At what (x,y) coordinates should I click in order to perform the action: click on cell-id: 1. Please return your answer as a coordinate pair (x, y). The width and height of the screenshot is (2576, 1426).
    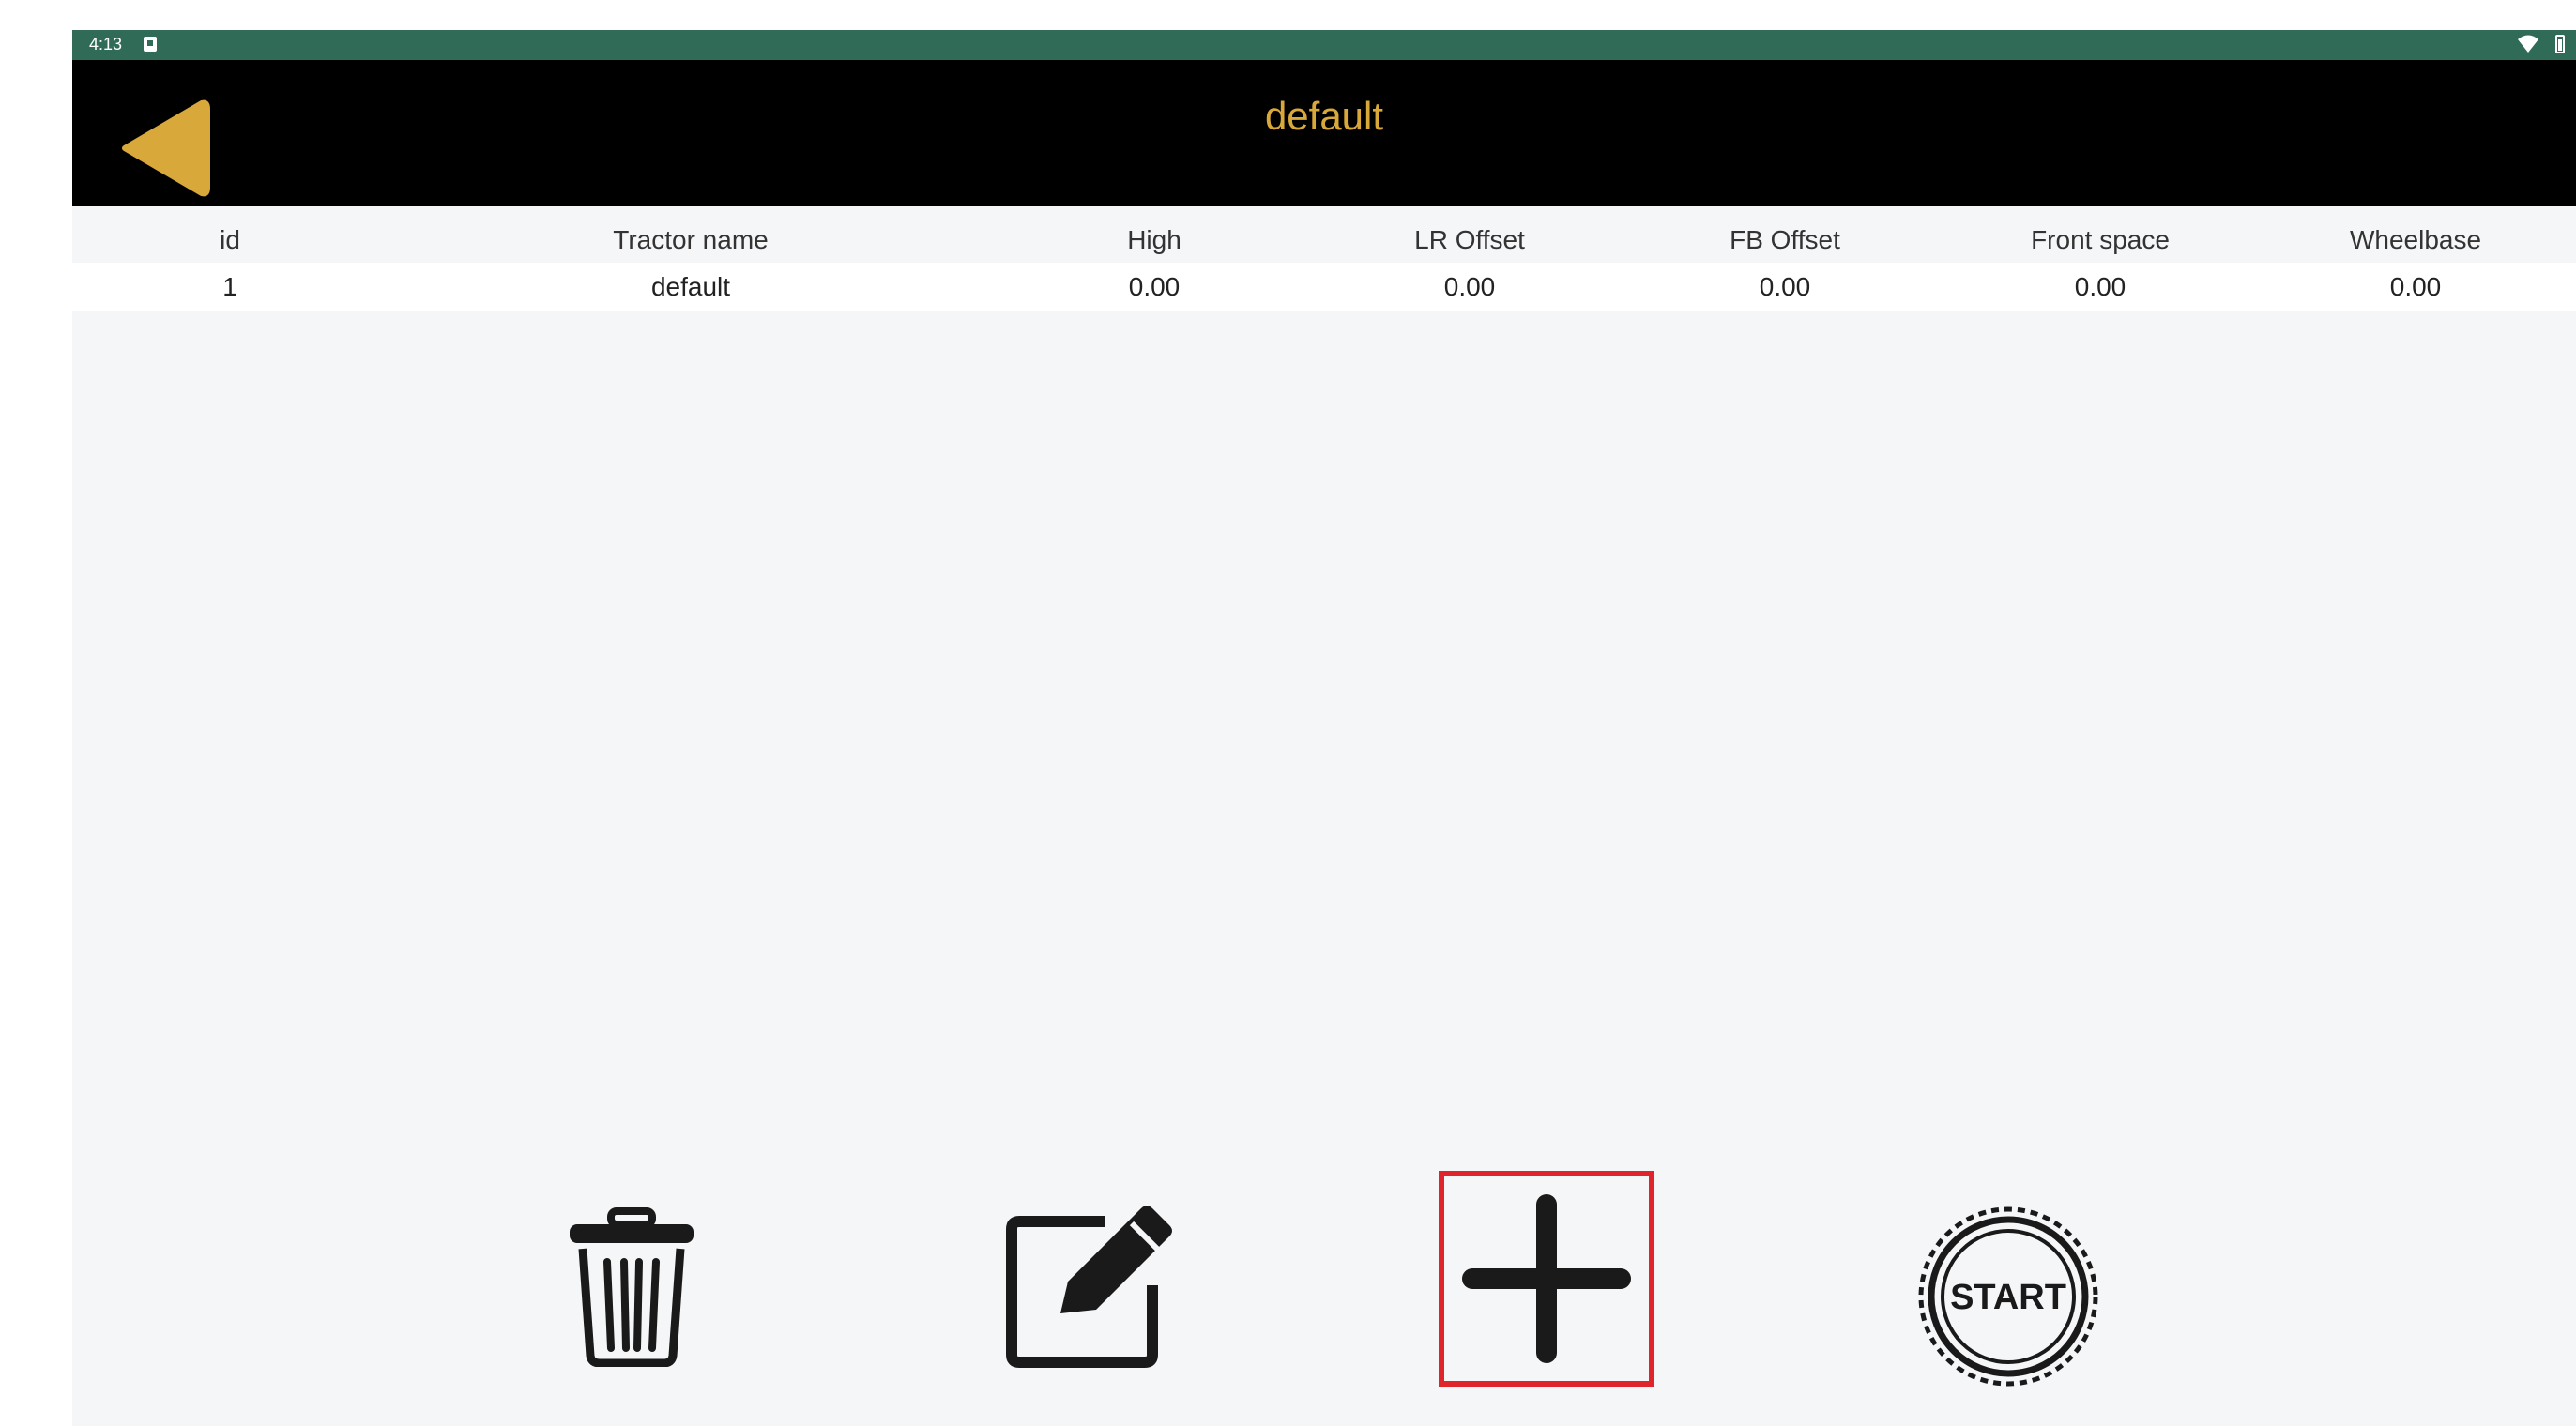
    Looking at the image, I should click on (229, 286).